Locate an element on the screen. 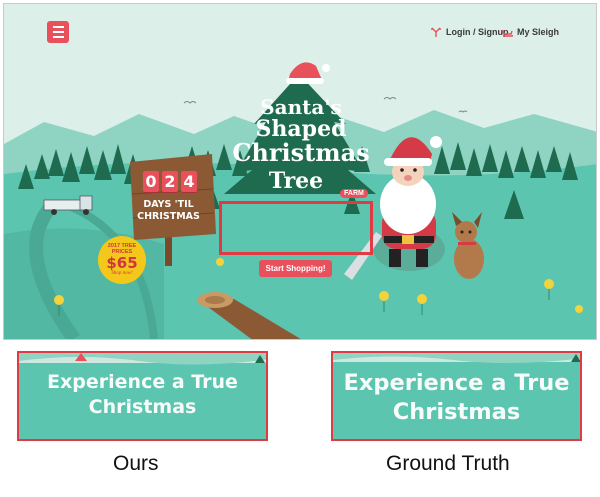 This screenshot has width=600, height=497. reindeer-icon is located at coordinates (436, 32).